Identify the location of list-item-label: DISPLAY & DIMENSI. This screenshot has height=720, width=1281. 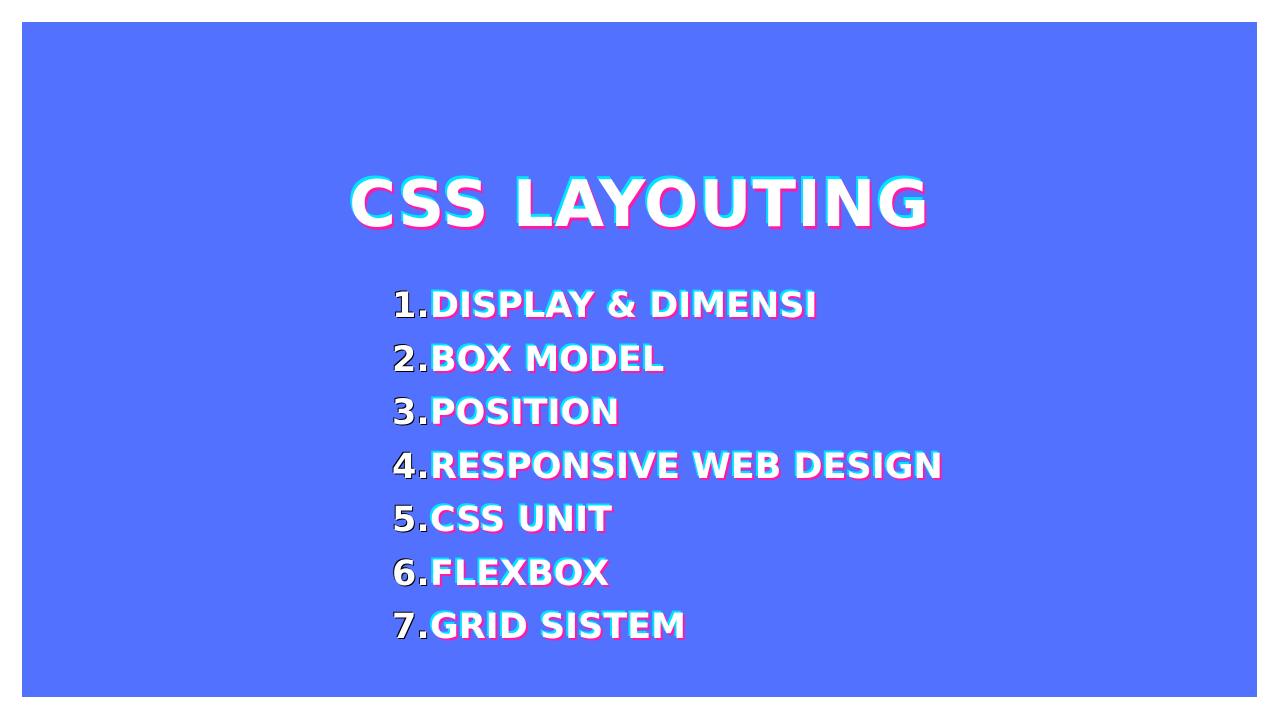
(624, 306).